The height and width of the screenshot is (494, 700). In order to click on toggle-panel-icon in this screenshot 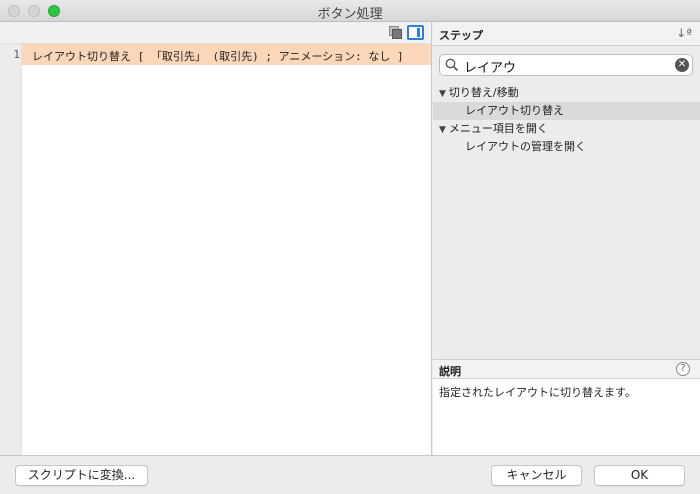, I will do `click(415, 32)`.